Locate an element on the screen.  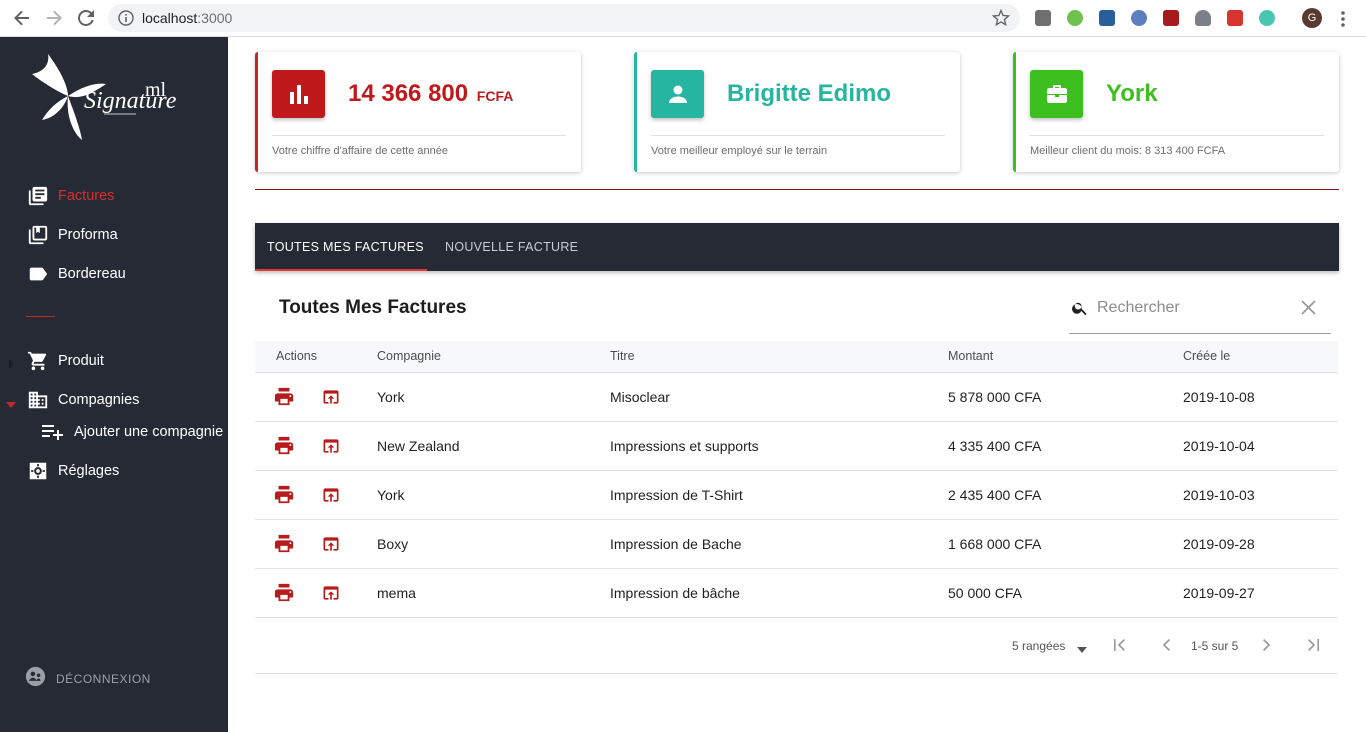
sidebar-item-bordereau: Bordereau is located at coordinates (114, 274).